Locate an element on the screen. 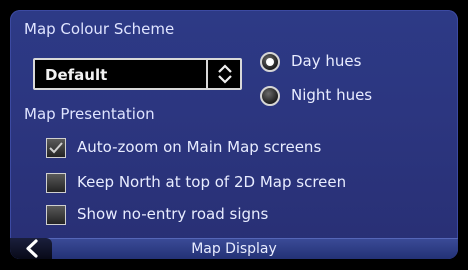  footer-bar: Map Display is located at coordinates (234, 248).